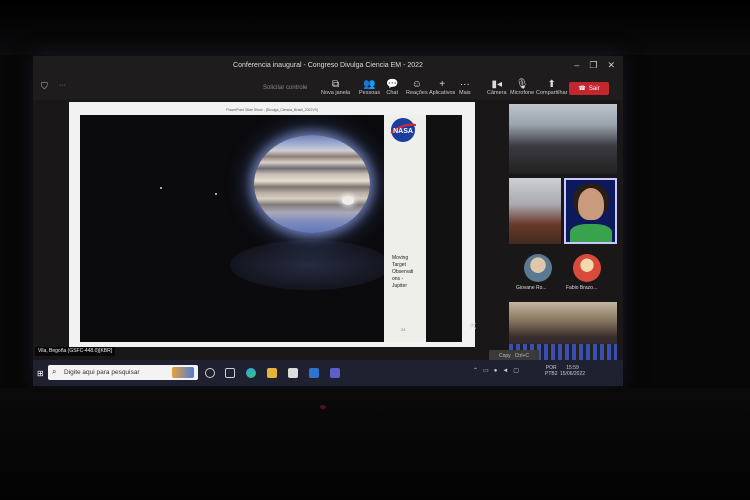 The image size is (750, 500). Describe the element at coordinates (611, 65) in the screenshot. I see `close-icon: ✕` at that location.